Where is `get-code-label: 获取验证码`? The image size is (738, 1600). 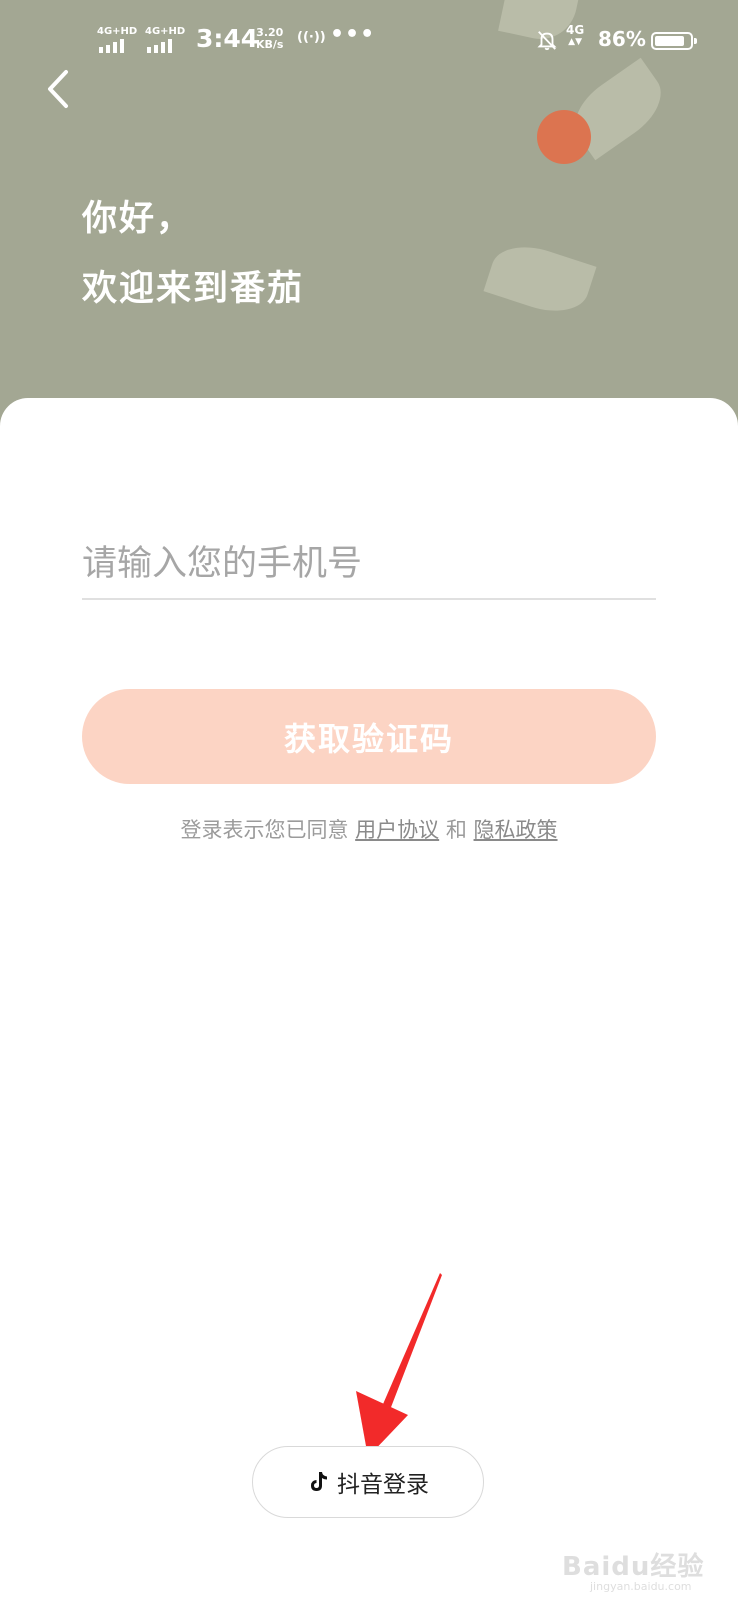
get-code-label: 获取验证码 is located at coordinates (368, 738).